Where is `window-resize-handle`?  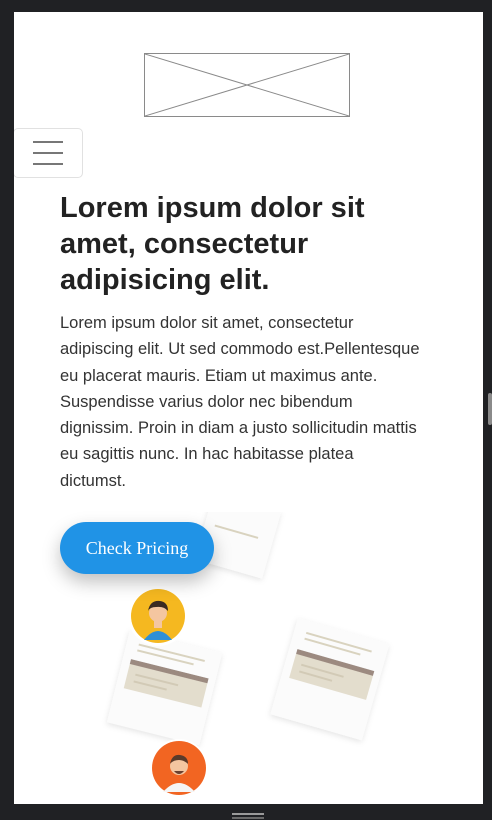
window-resize-handle is located at coordinates (248, 816).